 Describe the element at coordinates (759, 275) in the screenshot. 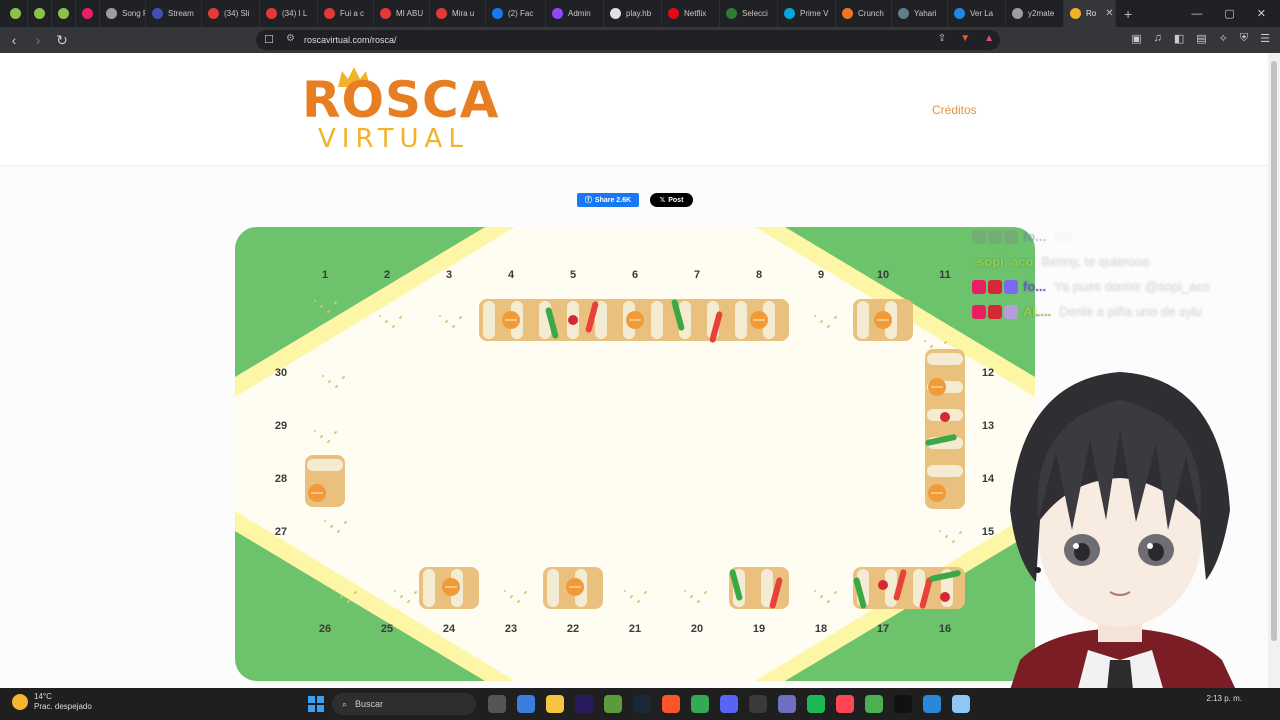

I see `slot-number: 8` at that location.